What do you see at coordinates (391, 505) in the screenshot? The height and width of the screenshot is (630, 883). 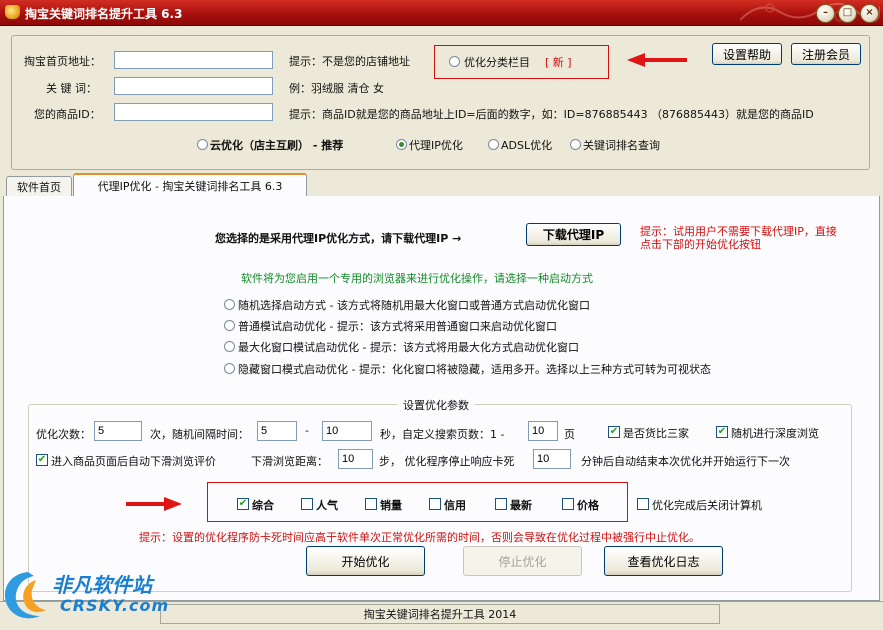 I see `sort-label-sales: 销量` at bounding box center [391, 505].